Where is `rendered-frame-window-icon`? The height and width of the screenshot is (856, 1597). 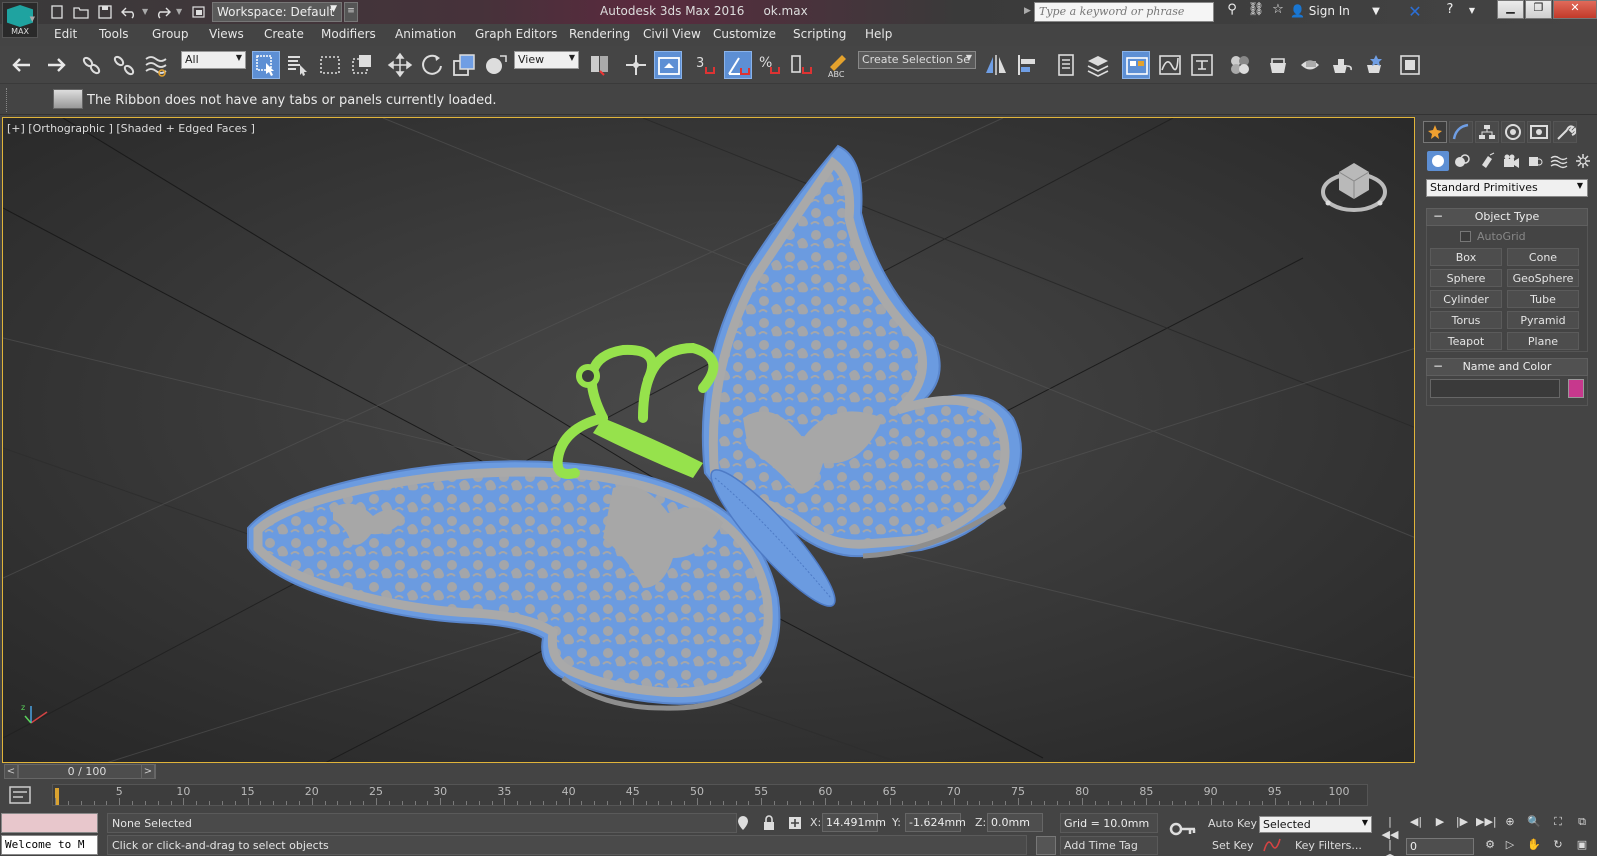 rendered-frame-window-icon is located at coordinates (1310, 65).